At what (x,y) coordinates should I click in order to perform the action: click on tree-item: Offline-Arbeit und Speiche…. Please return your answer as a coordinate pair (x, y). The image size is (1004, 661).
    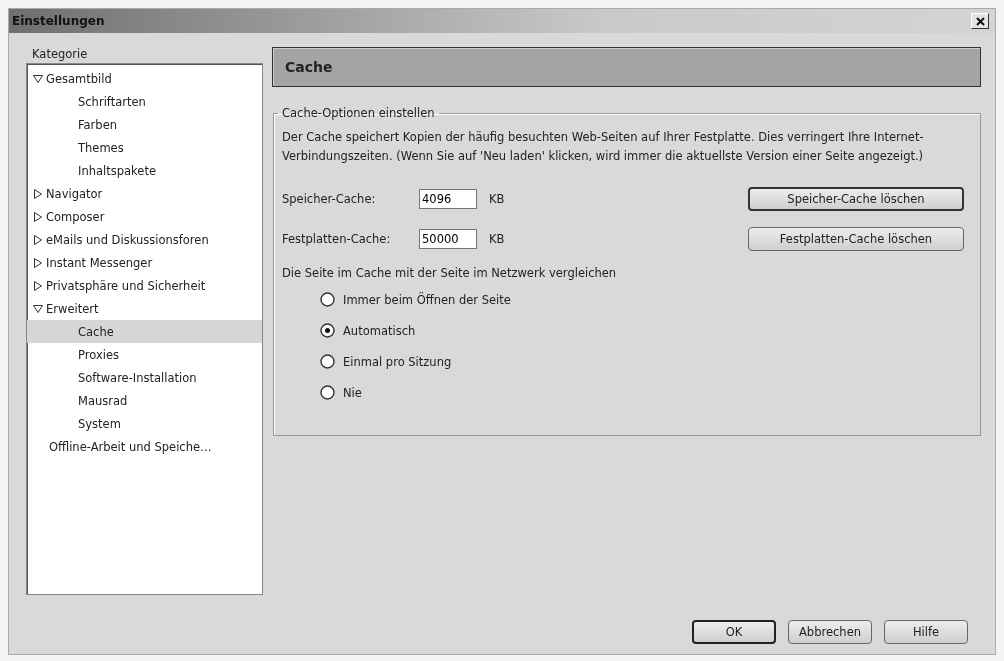
    Looking at the image, I should click on (144, 446).